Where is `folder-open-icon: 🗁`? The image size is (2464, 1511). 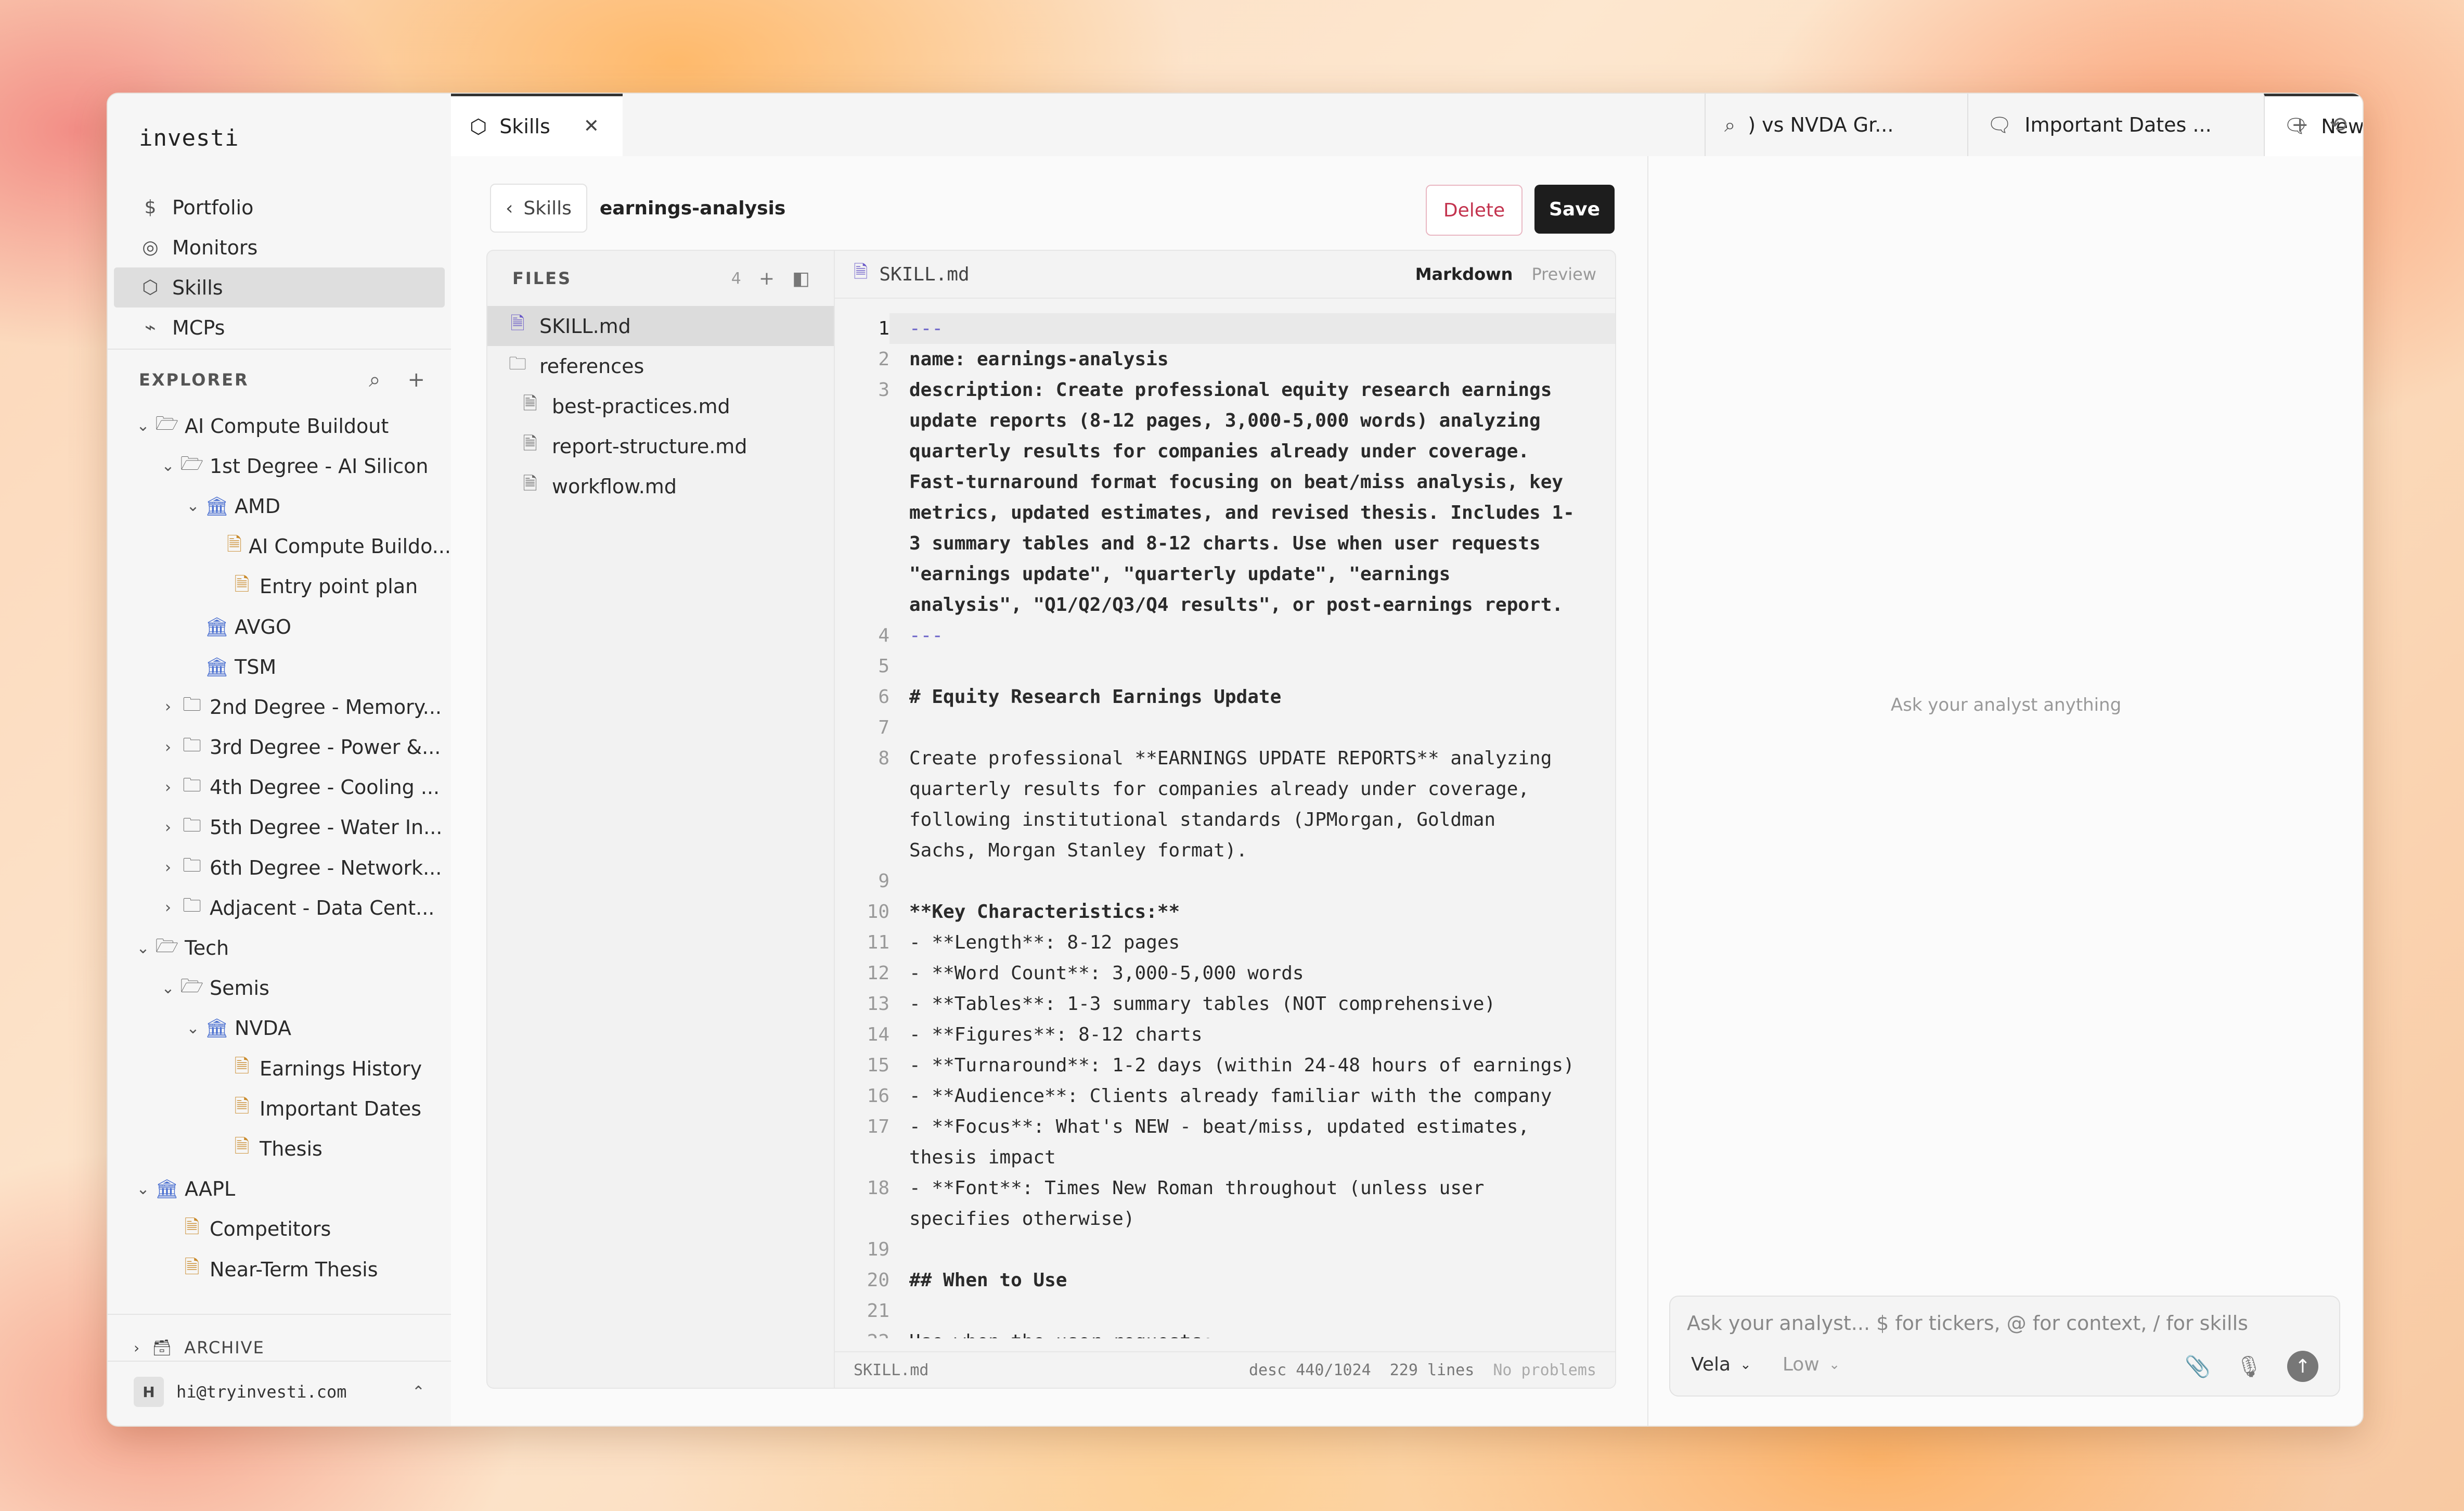 folder-open-icon: 🗁 is located at coordinates (192, 464).